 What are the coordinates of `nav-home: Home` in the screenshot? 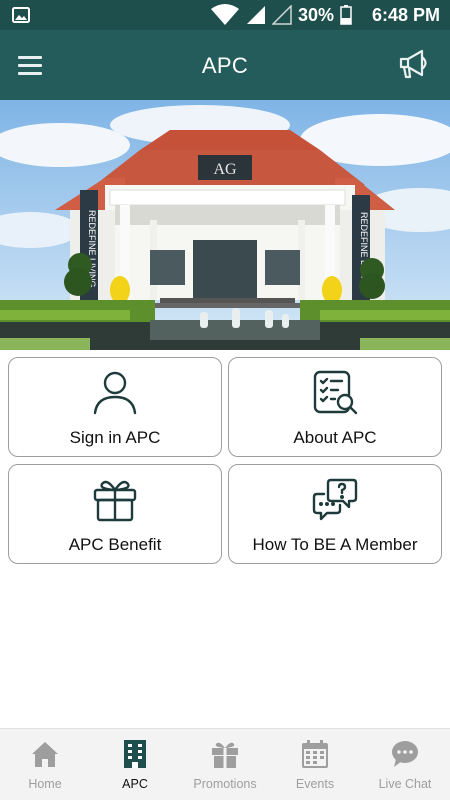 It's located at (45, 764).